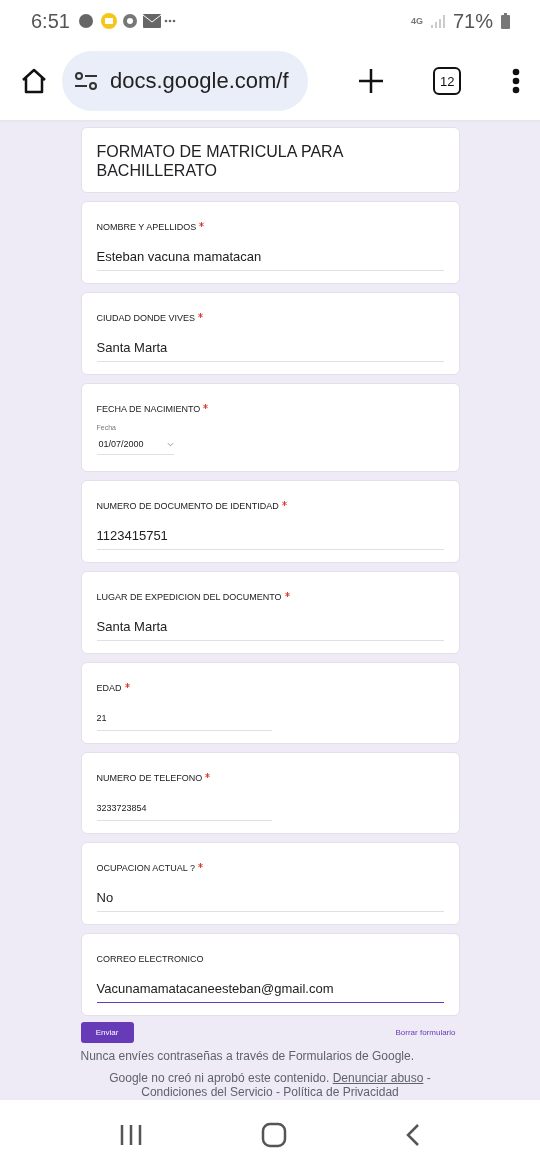  I want to click on question-label: FECHA DE NACIMIENTO, so click(148, 409).